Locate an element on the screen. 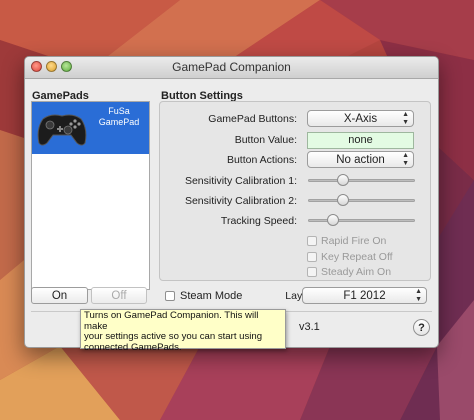 Image resolution: width=474 pixels, height=420 pixels. window-title: GamePad Companion is located at coordinates (231, 67).